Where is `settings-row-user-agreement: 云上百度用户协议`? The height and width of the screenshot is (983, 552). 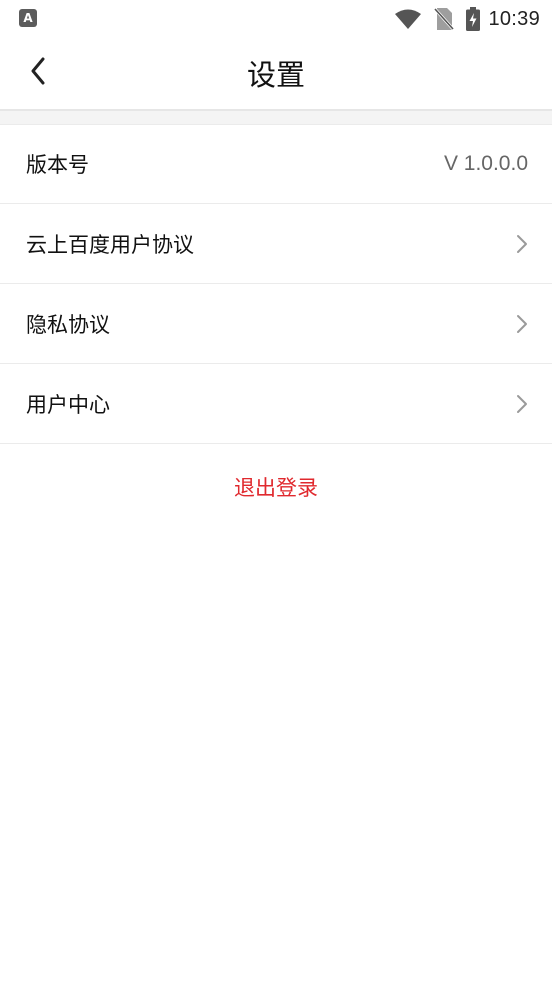
settings-row-user-agreement: 云上百度用户协议 is located at coordinates (276, 244).